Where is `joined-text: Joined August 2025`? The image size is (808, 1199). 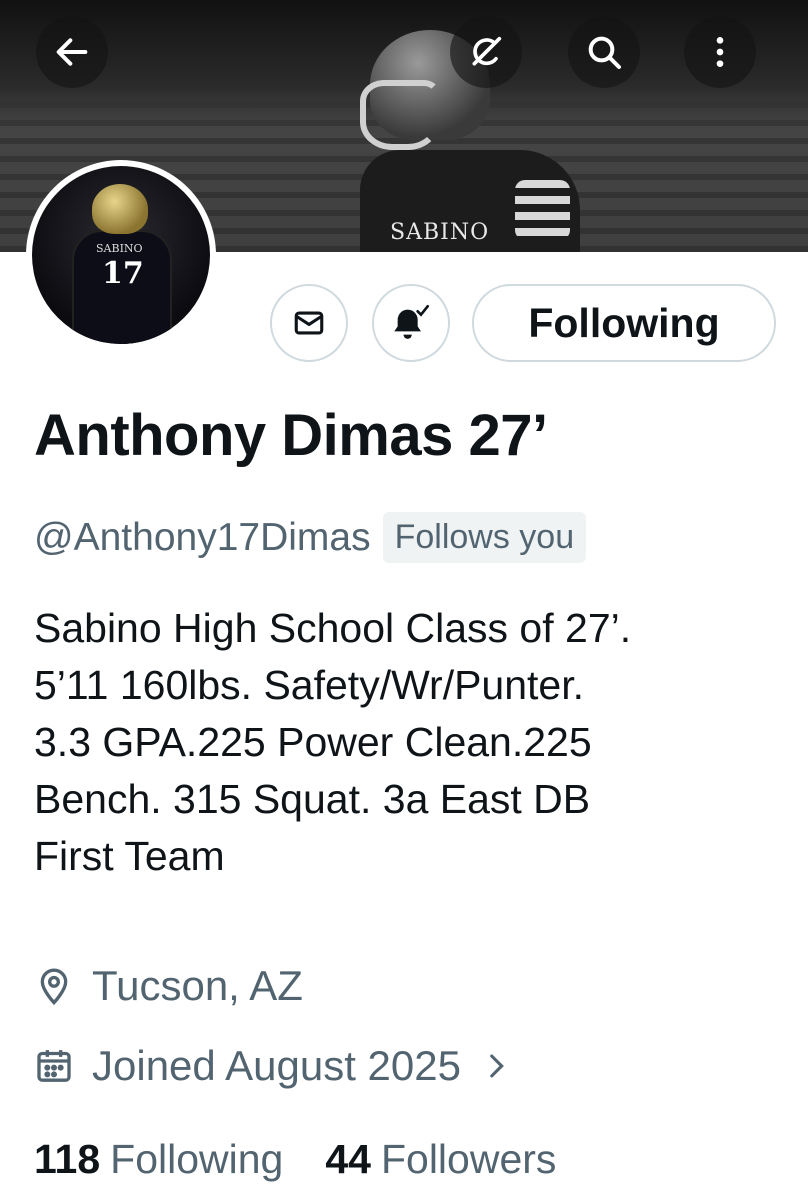
joined-text: Joined August 2025 is located at coordinates (276, 1065).